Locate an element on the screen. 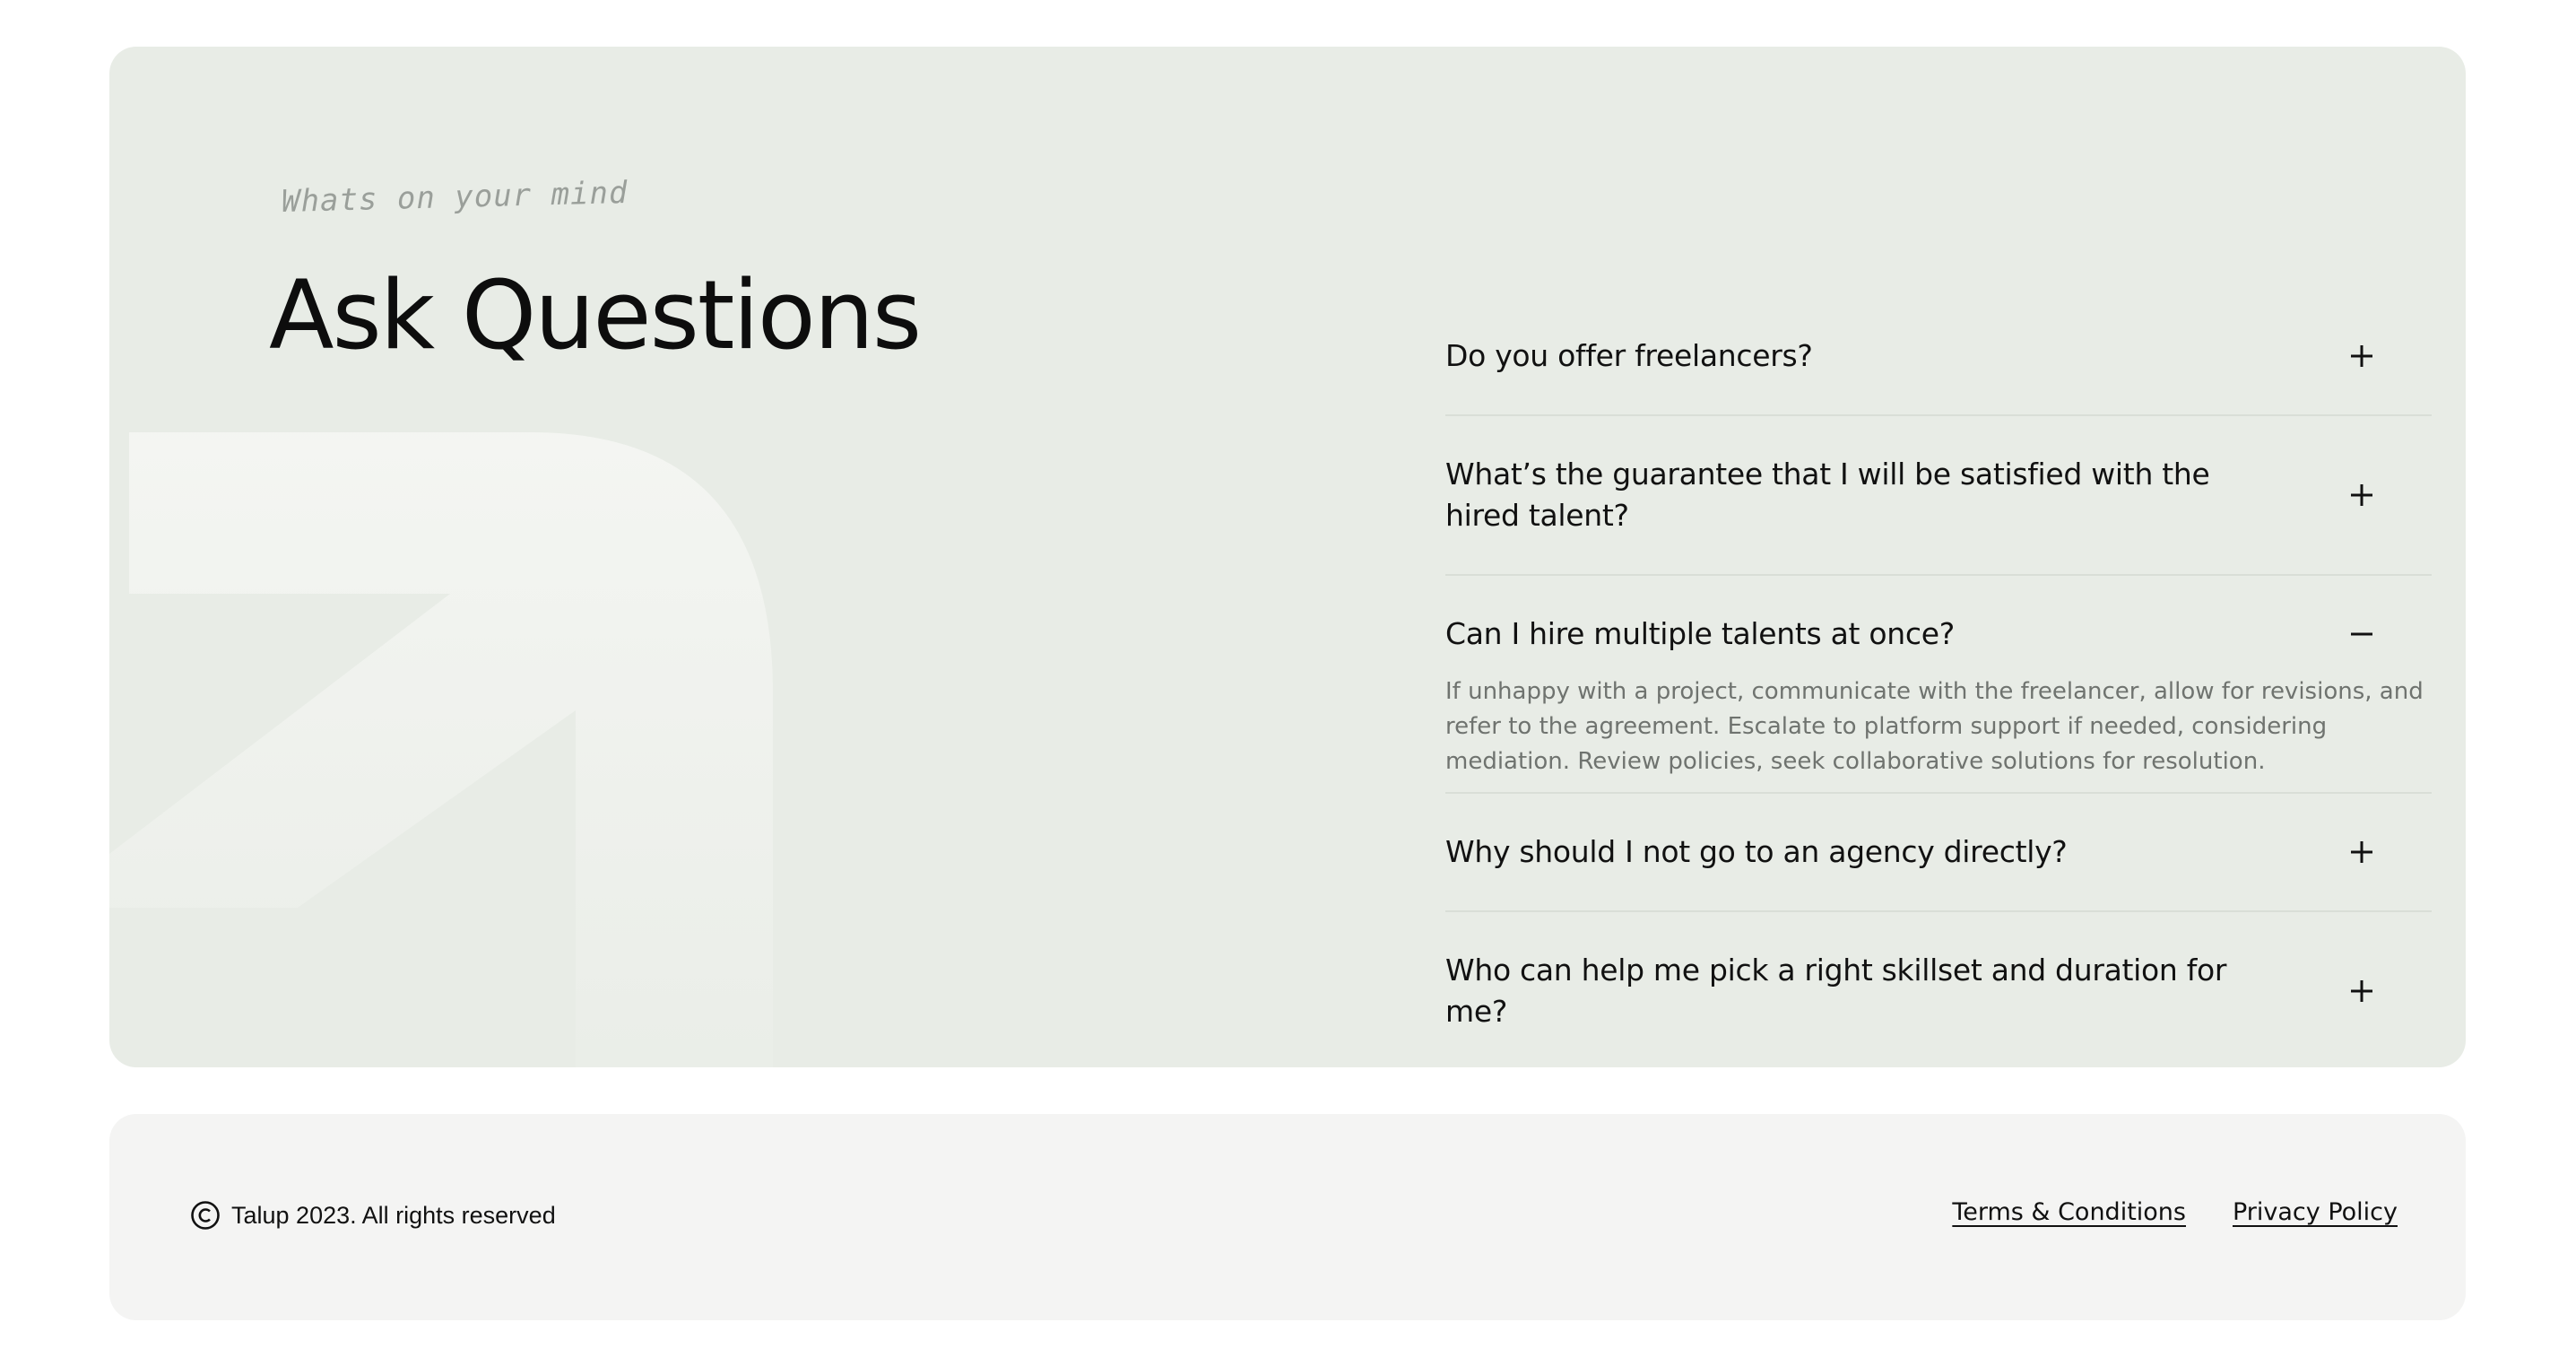 This screenshot has width=2576, height=1366. copyright-icon is located at coordinates (205, 1215).